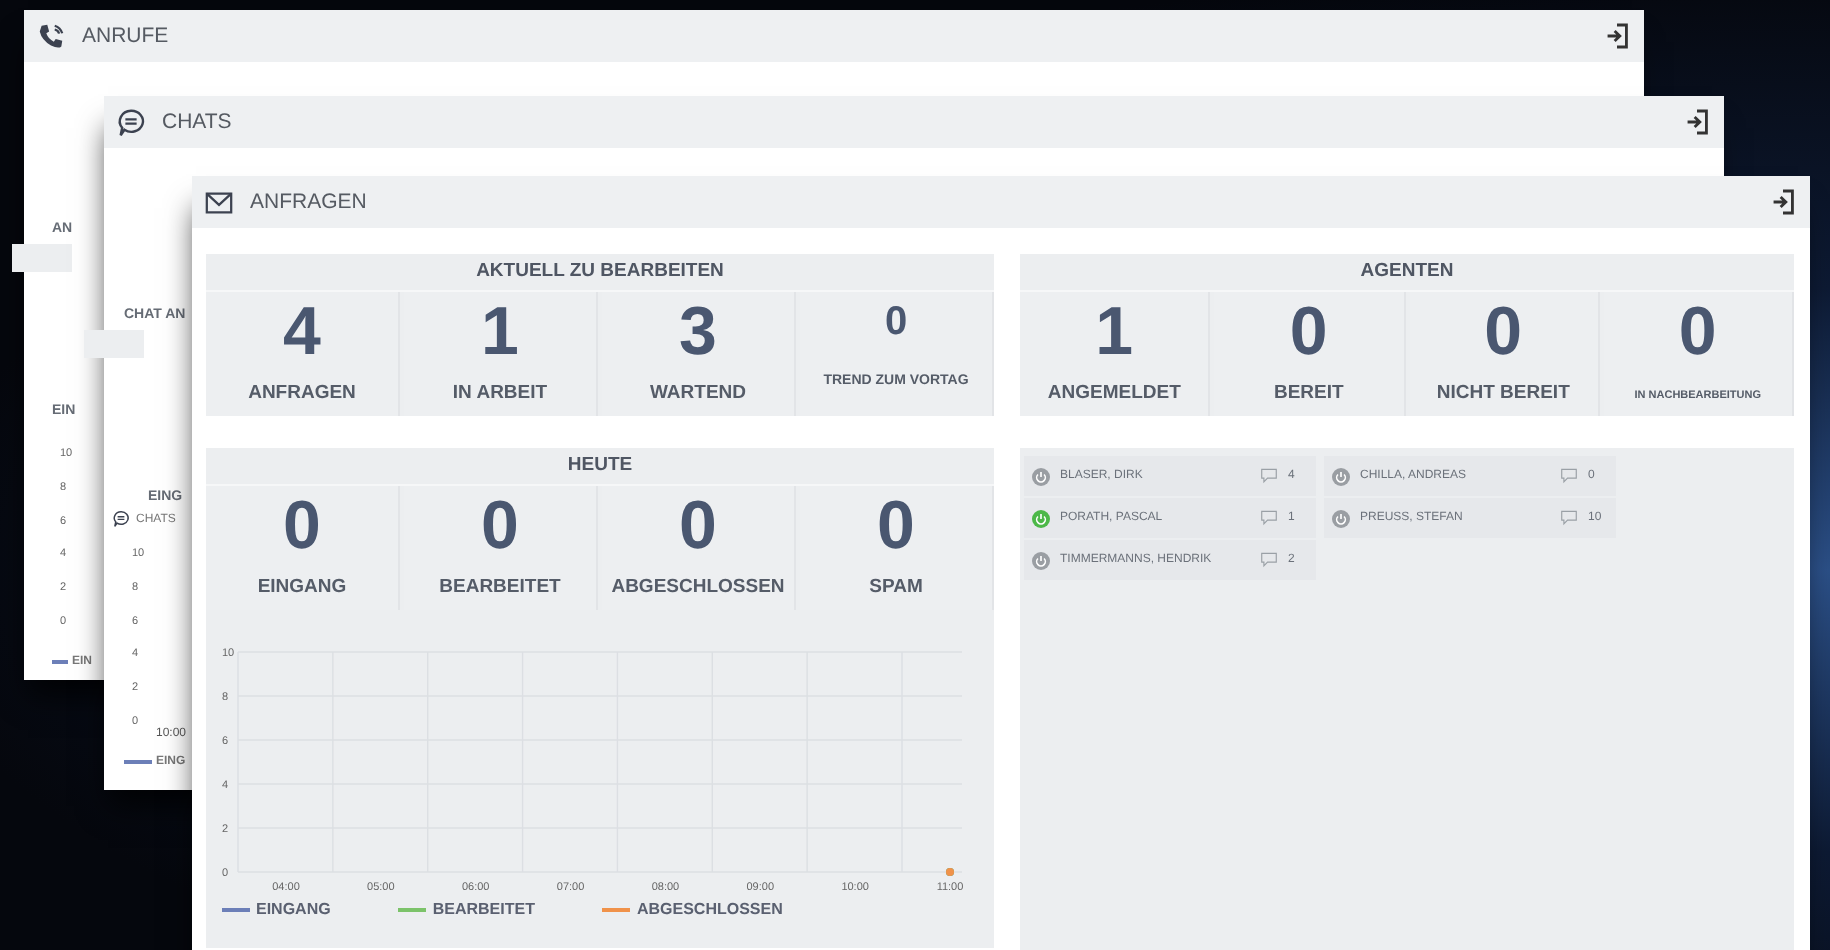 The image size is (1830, 950). Describe the element at coordinates (219, 202) in the screenshot. I see `envelope-icon` at that location.